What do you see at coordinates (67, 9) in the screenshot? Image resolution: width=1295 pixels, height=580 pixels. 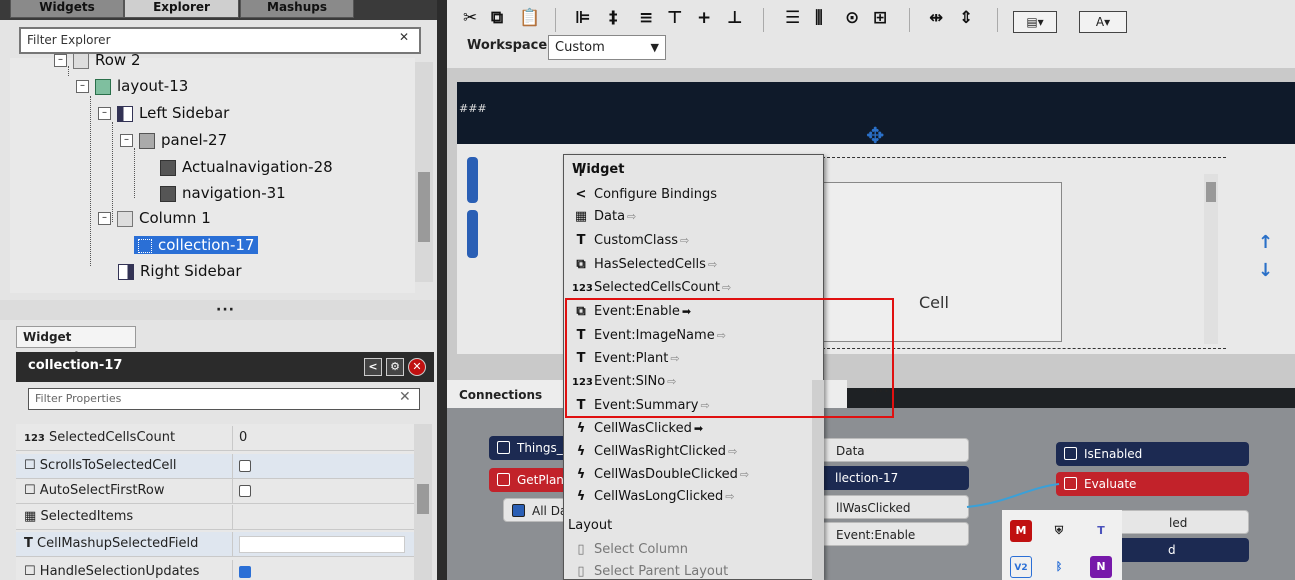 I see `tab-widgets: Widgets` at bounding box center [67, 9].